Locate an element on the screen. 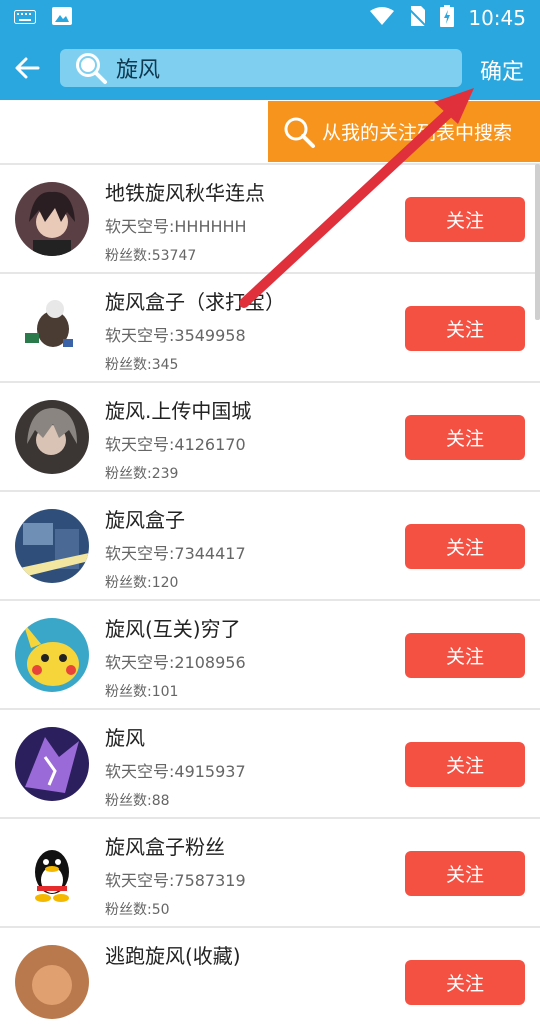 Image resolution: width=540 pixels, height=1035 pixels. arrow-left-icon is located at coordinates (27, 68).